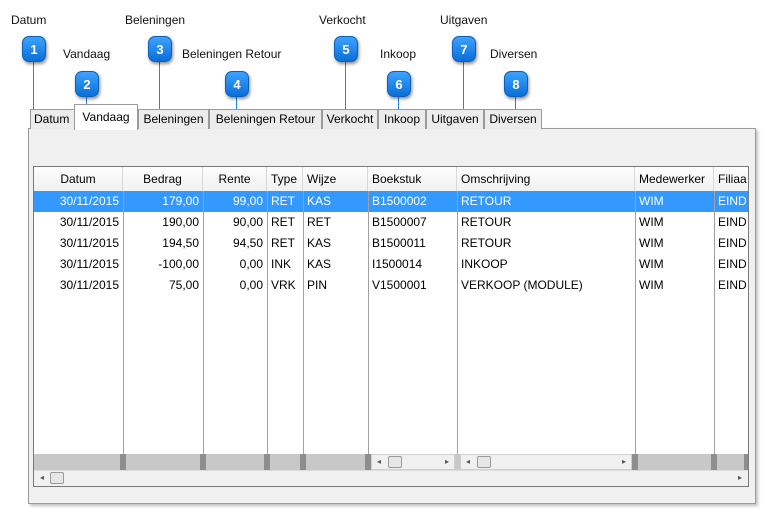 This screenshot has width=765, height=514. Describe the element at coordinates (317, 285) in the screenshot. I see `table-cell: PIN` at that location.